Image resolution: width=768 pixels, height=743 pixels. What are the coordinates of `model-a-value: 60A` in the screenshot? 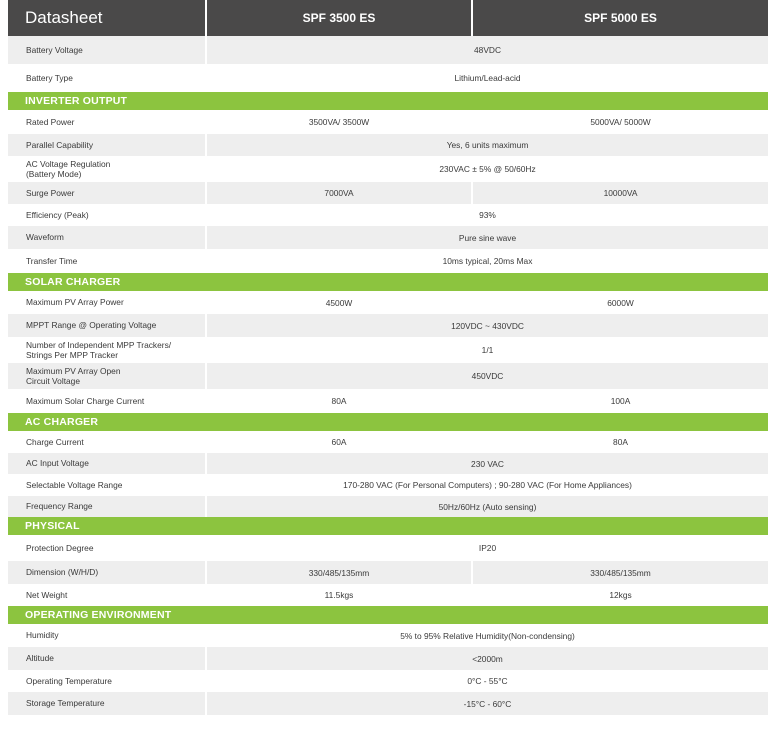 It's located at (340, 442).